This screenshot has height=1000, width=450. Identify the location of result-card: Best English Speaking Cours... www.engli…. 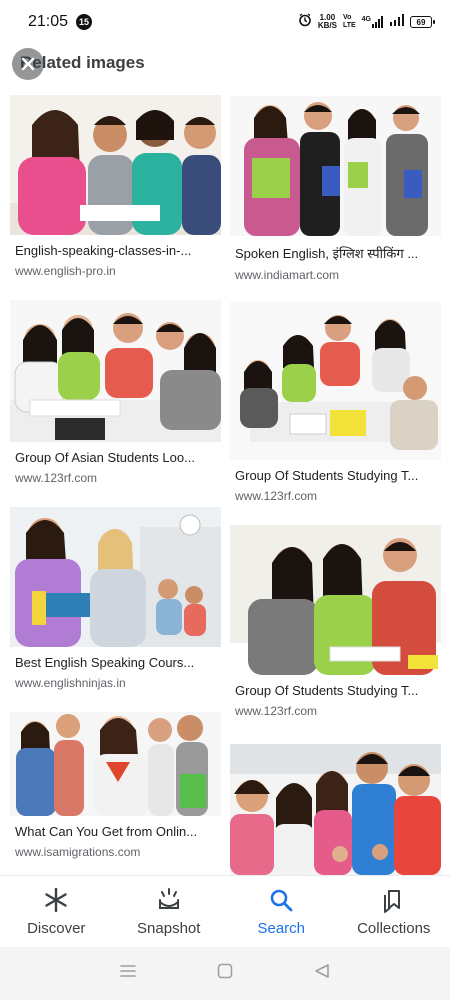
(115, 598).